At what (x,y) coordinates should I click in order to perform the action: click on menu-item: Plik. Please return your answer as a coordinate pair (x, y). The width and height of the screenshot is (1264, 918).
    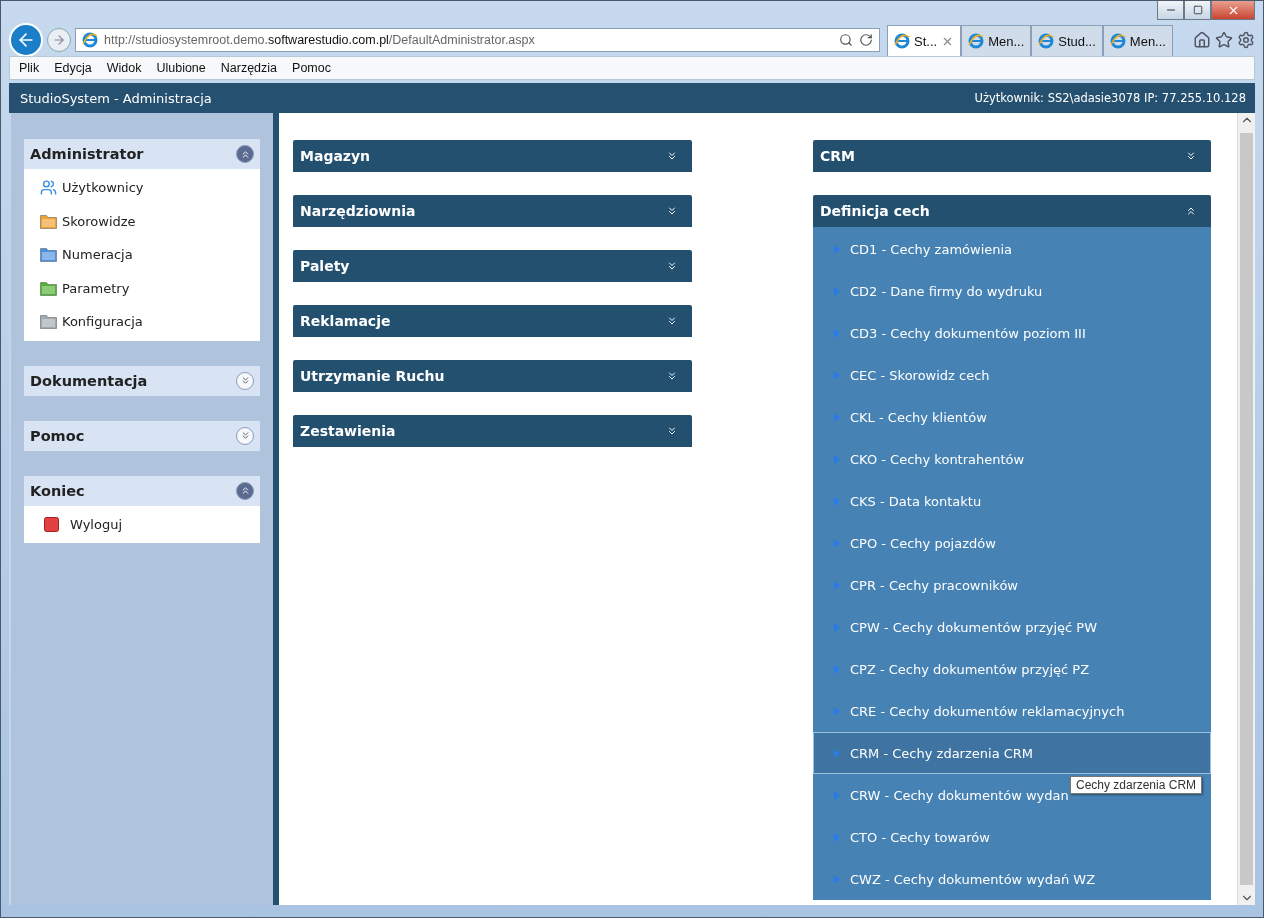
    Looking at the image, I should click on (29, 68).